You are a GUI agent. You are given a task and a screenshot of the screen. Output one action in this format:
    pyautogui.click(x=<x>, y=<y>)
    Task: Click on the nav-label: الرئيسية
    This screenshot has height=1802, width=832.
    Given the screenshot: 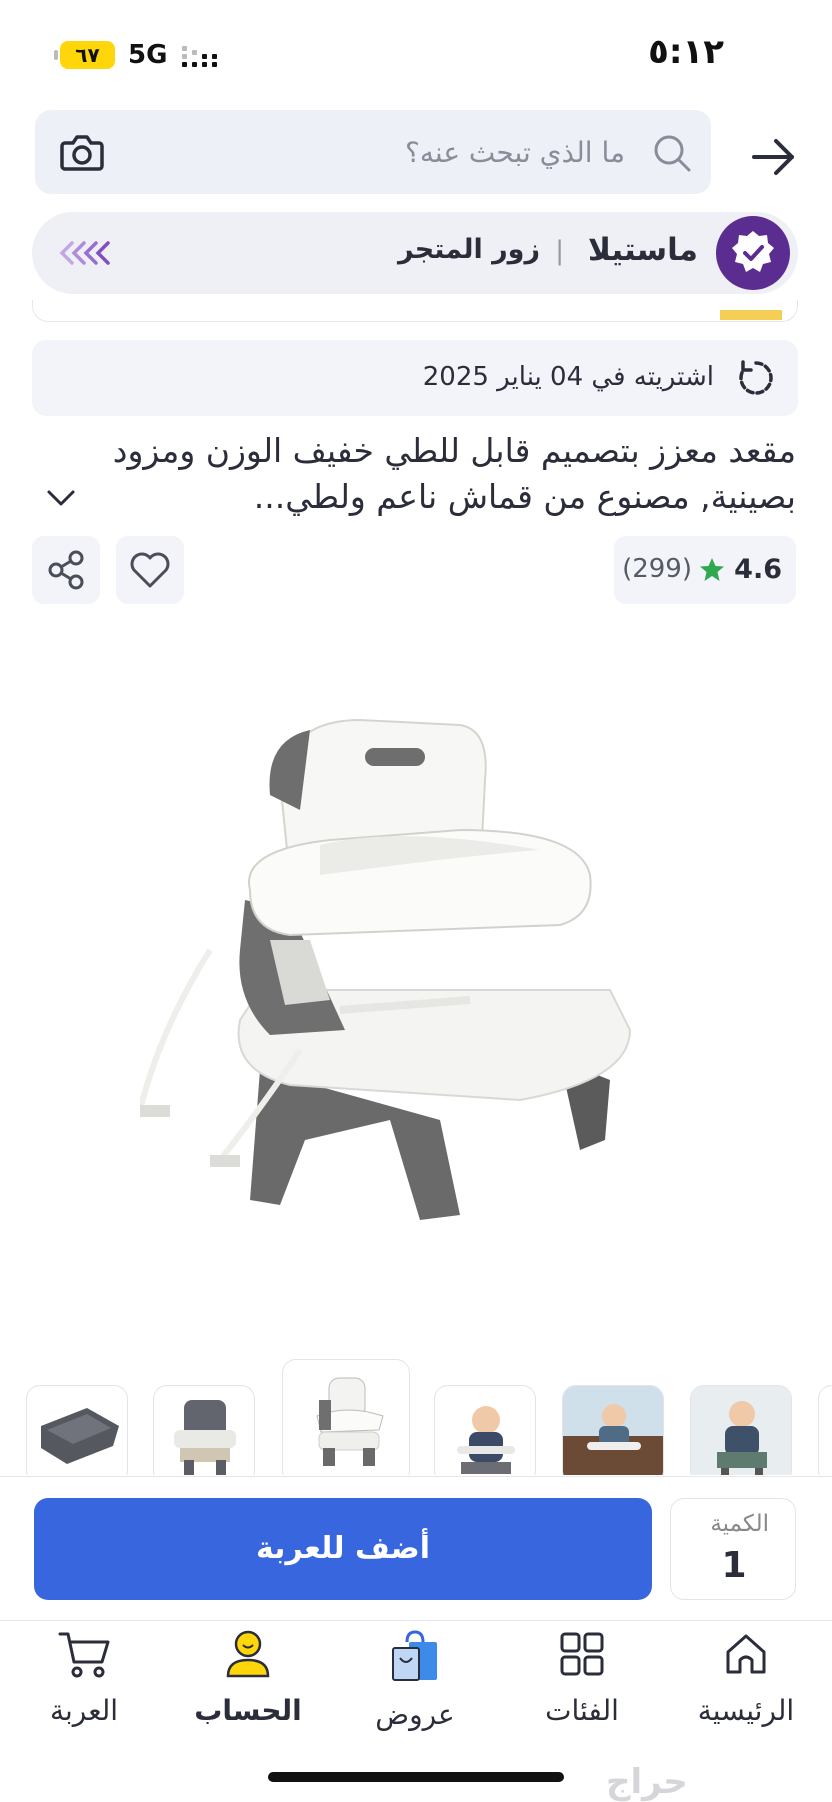 What is the action you would take?
    pyautogui.click(x=746, y=1710)
    